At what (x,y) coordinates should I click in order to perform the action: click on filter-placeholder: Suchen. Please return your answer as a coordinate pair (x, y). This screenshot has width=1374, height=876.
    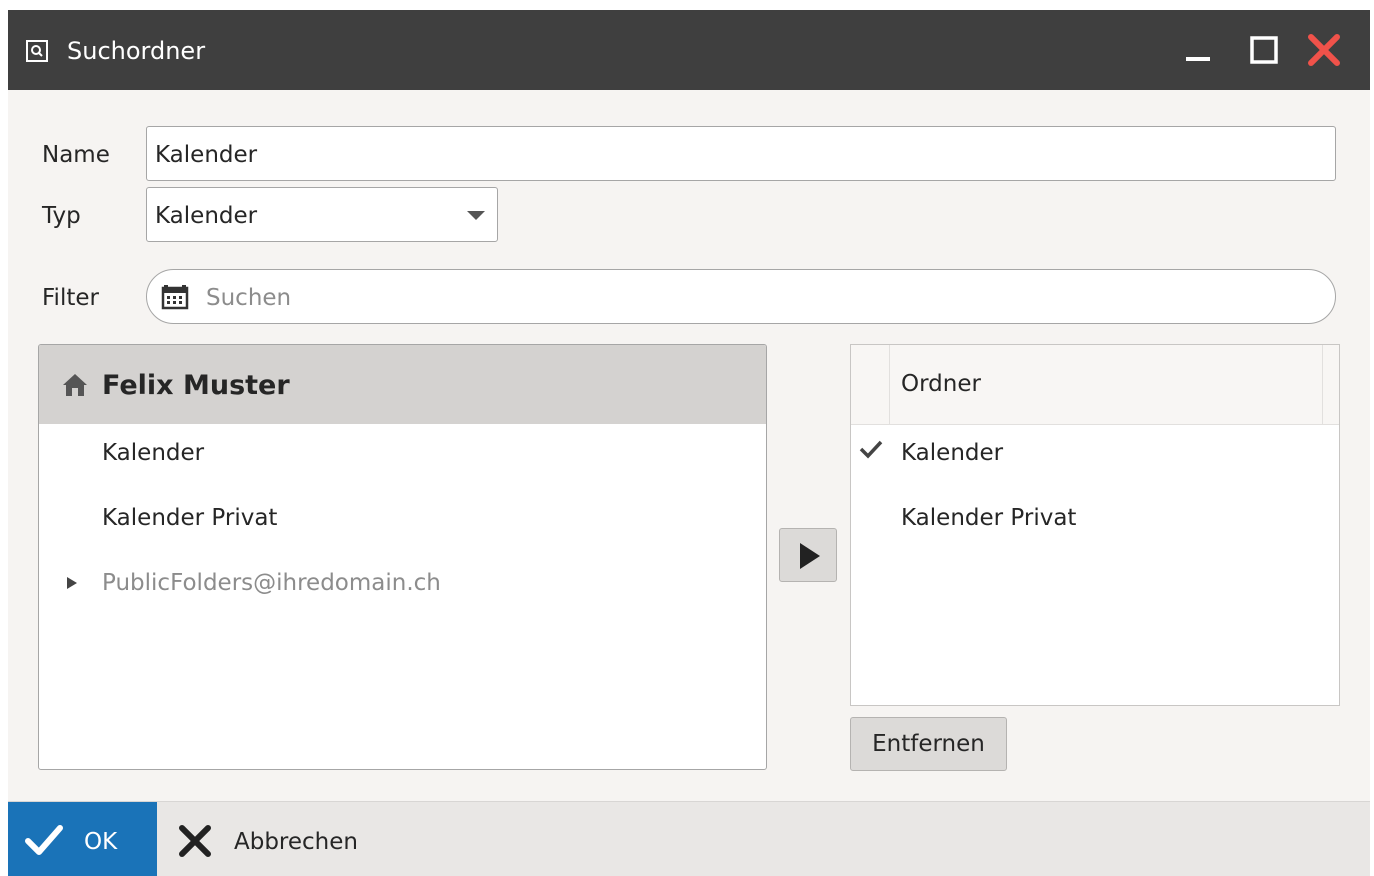
    Looking at the image, I should click on (249, 298).